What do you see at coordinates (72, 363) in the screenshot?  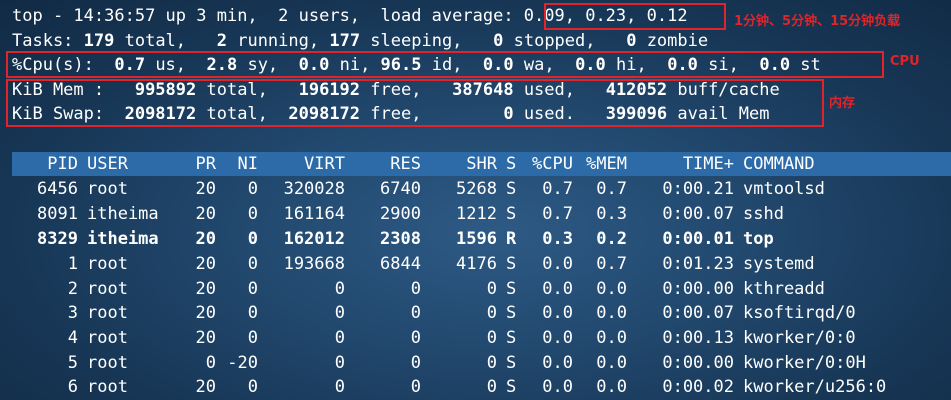 I see `pid-cell: 5` at bounding box center [72, 363].